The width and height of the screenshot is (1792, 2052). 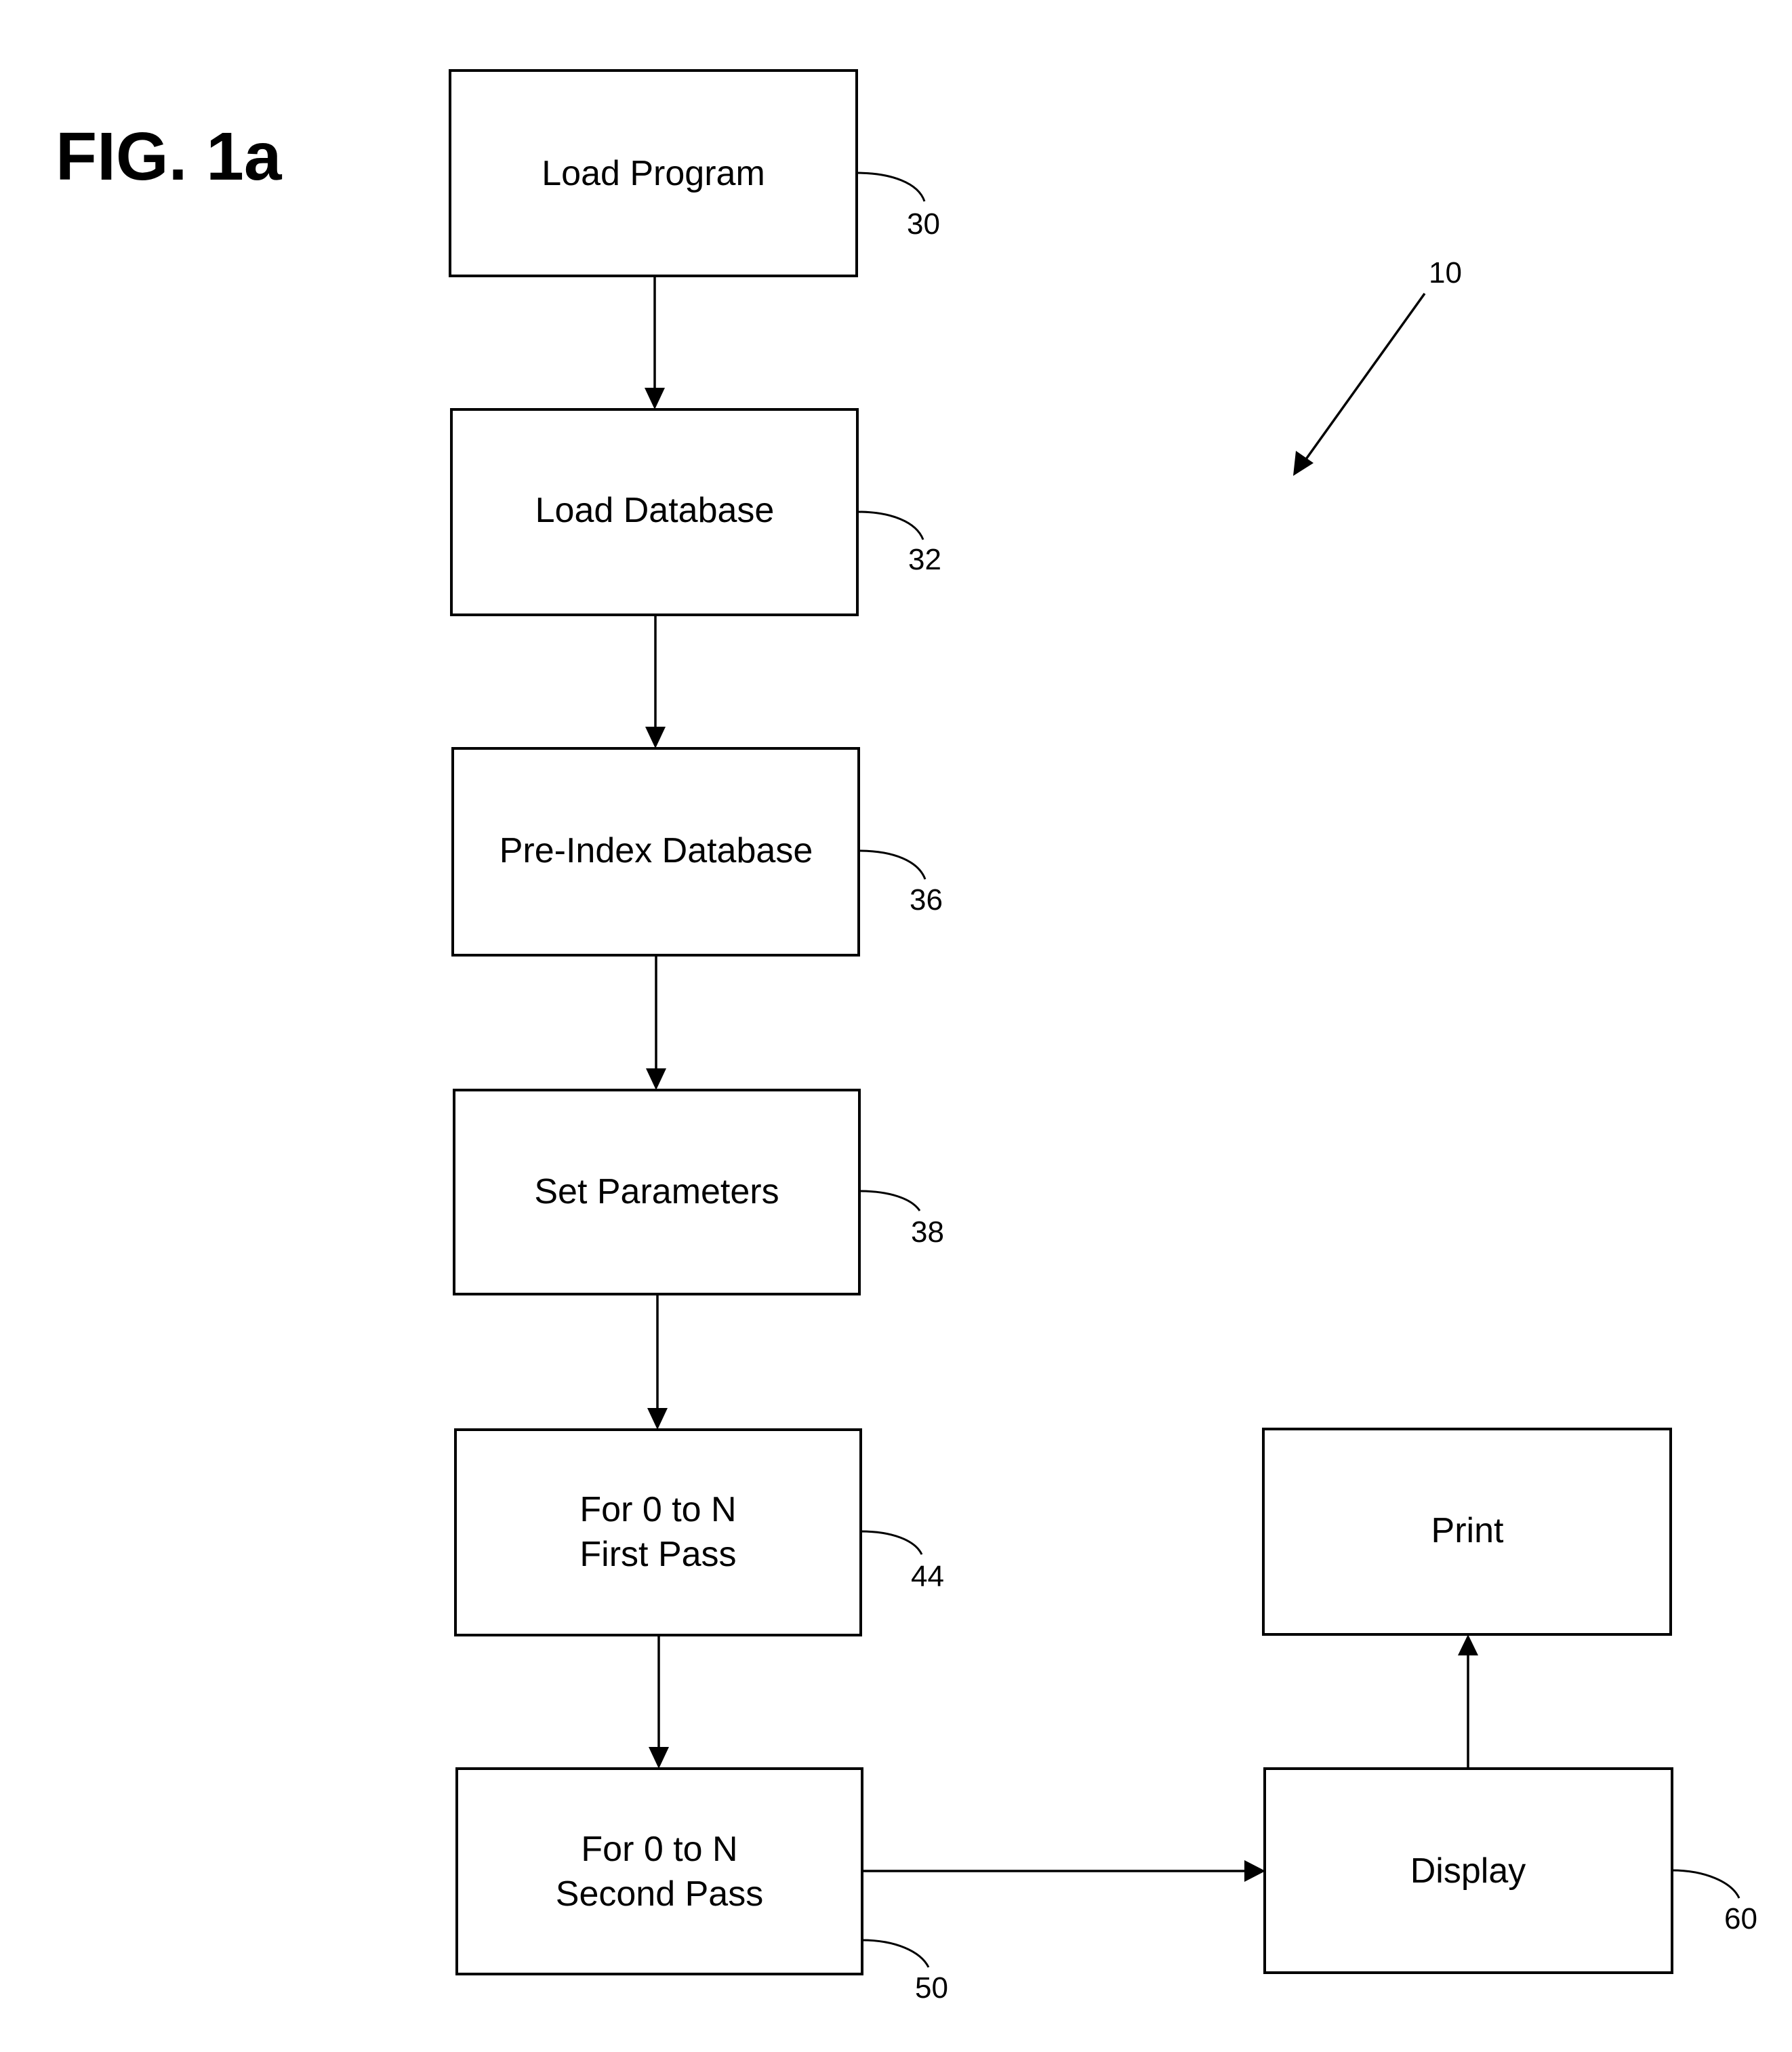 What do you see at coordinates (656, 1191) in the screenshot?
I see `node-label: Set Parameters` at bounding box center [656, 1191].